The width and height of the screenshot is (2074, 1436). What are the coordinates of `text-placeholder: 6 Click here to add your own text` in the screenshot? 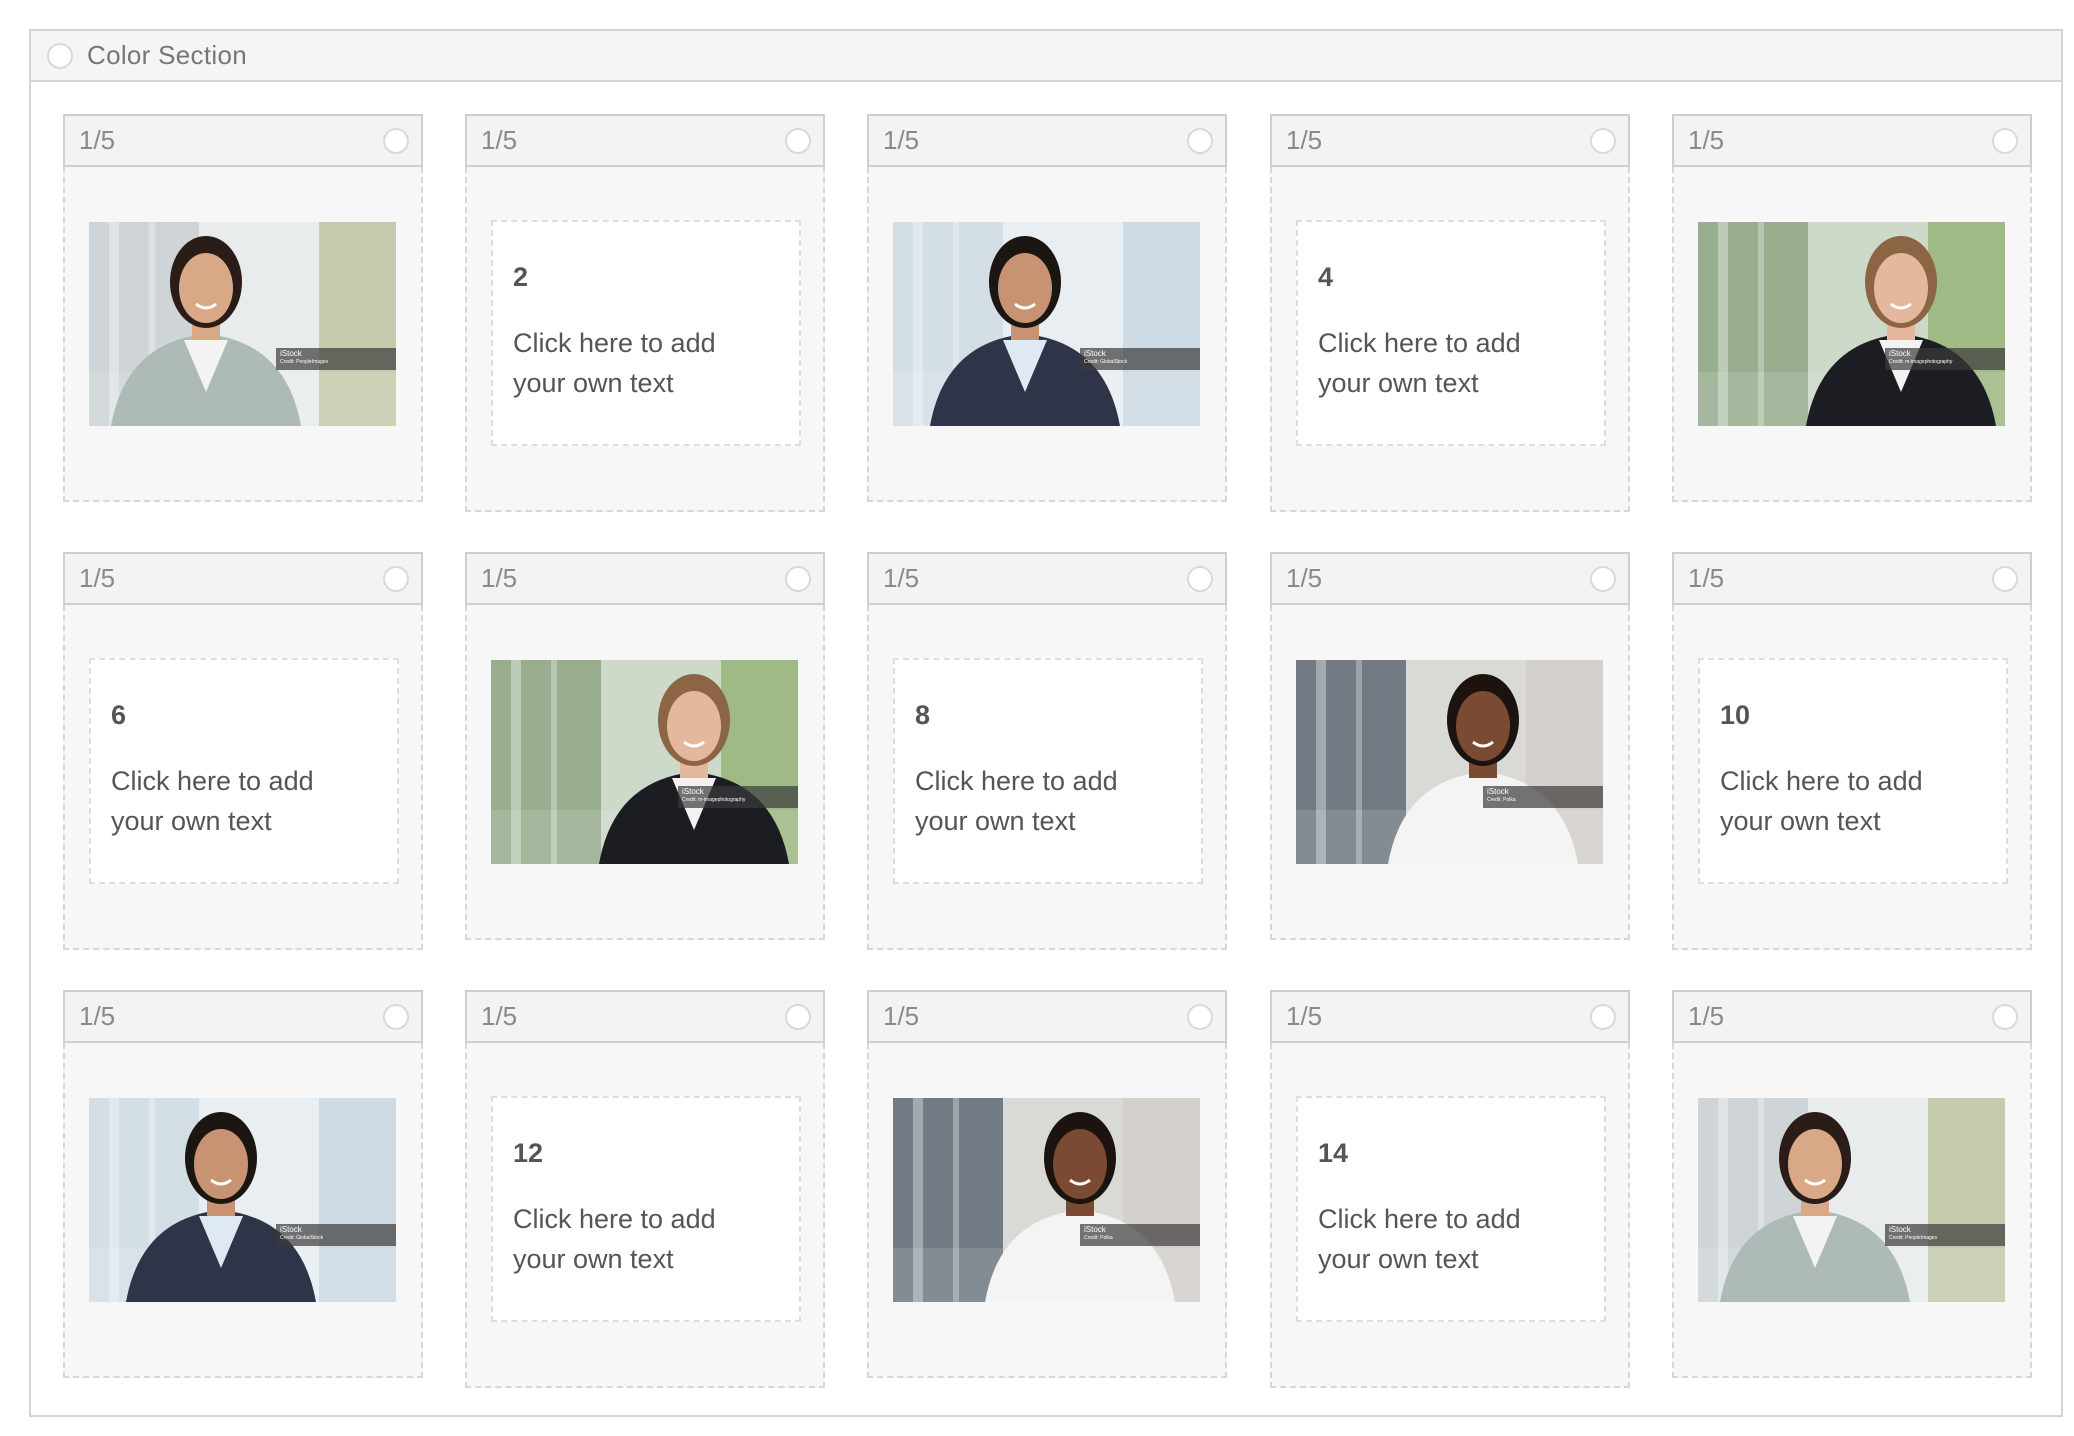 It's located at (244, 771).